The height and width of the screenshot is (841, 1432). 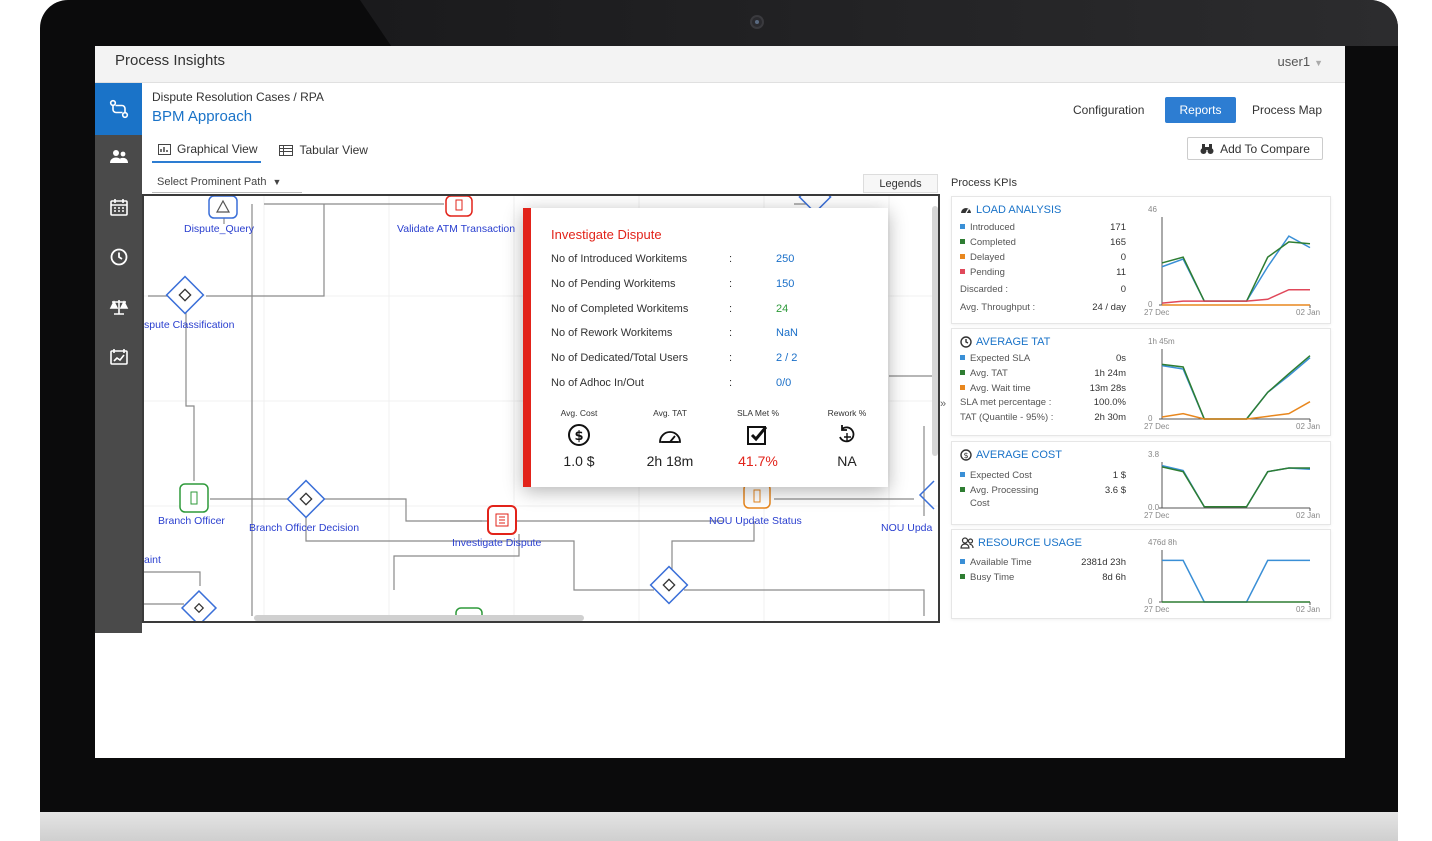 What do you see at coordinates (1043, 477) in the screenshot?
I see `kpi-legend-row: Expected Cost 1 $` at bounding box center [1043, 477].